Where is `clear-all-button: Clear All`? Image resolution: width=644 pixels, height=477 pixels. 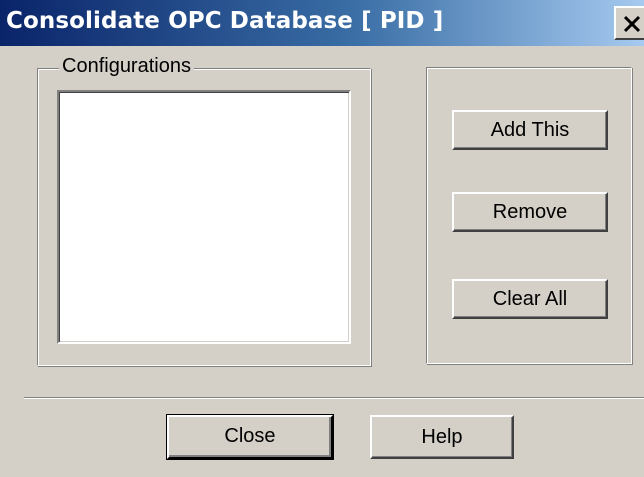
clear-all-button: Clear All is located at coordinates (530, 299).